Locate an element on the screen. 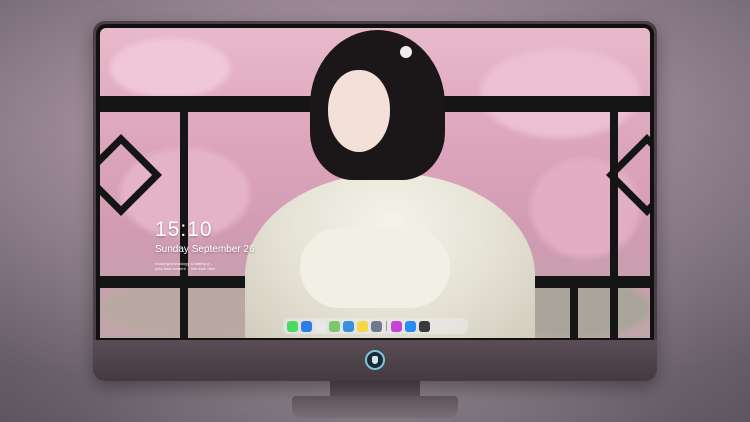 The image size is (750, 422). app-store-icon is located at coordinates (410, 326).